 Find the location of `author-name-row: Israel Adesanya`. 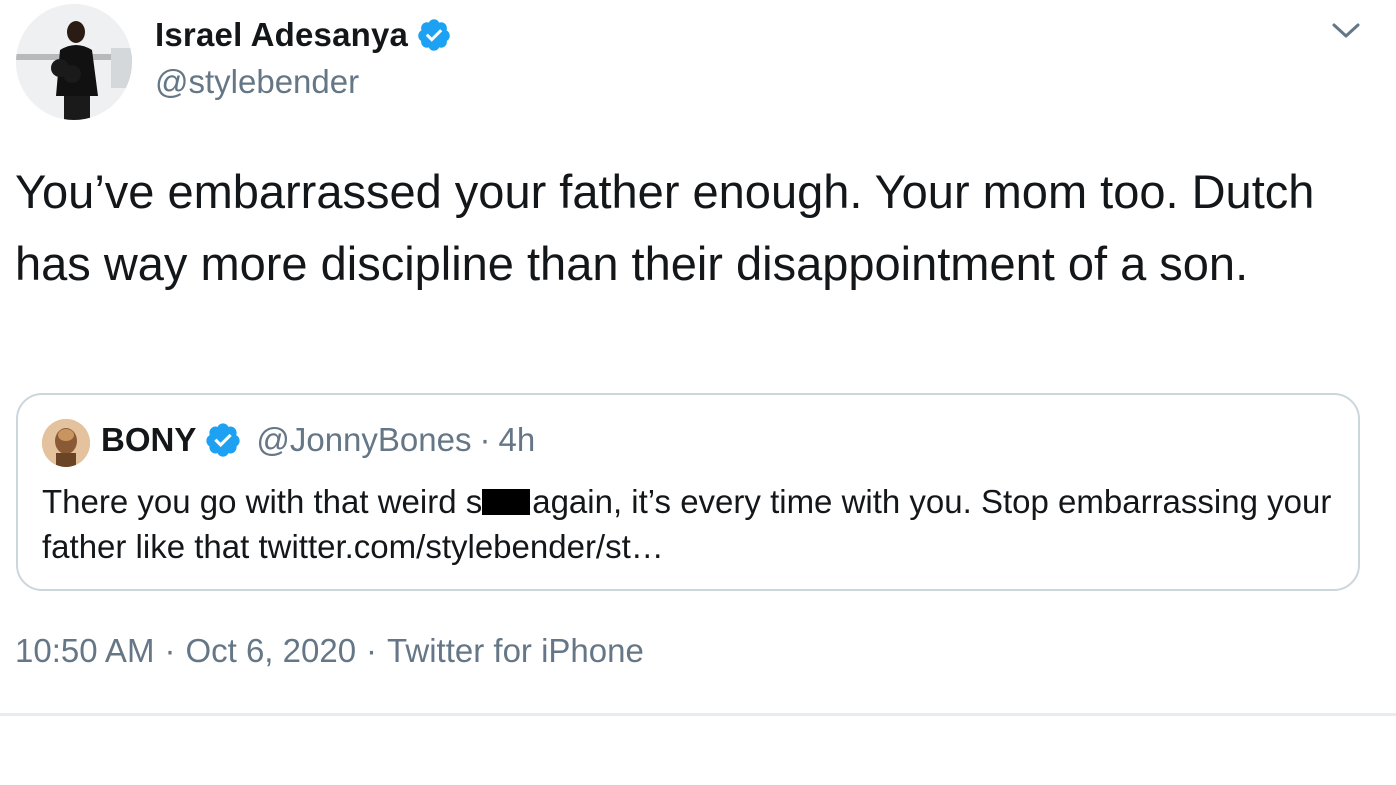

author-name-row: Israel Adesanya is located at coordinates (303, 35).